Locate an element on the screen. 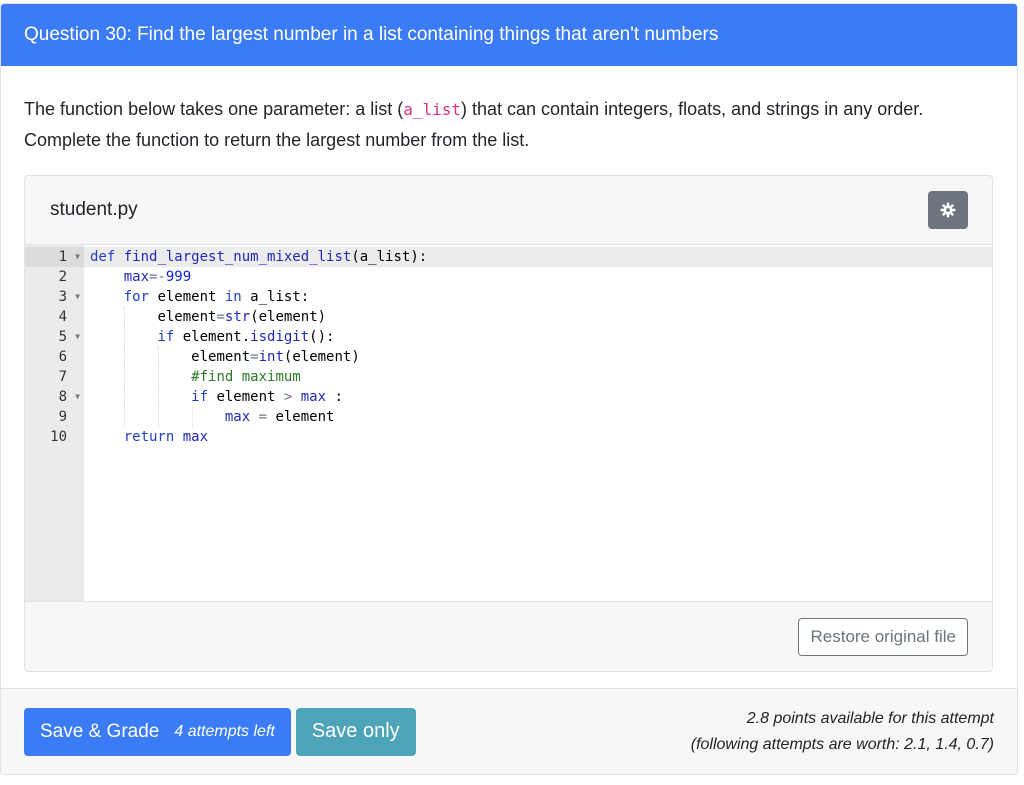 The width and height of the screenshot is (1024, 785). line-number: 2 is located at coordinates (62, 277).